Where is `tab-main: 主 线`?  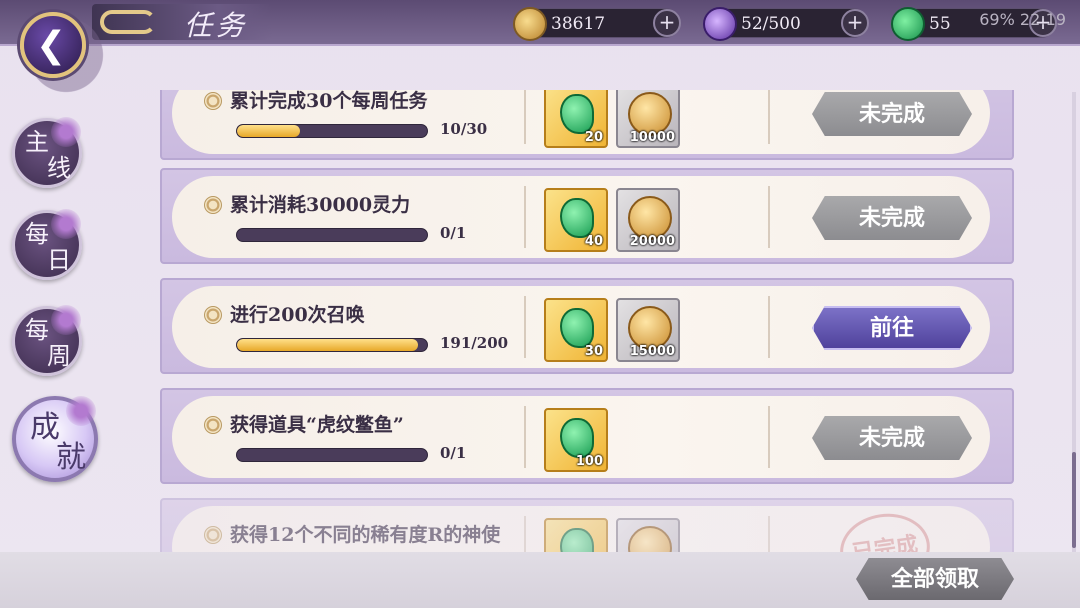 tab-main: 主 线 is located at coordinates (47, 152).